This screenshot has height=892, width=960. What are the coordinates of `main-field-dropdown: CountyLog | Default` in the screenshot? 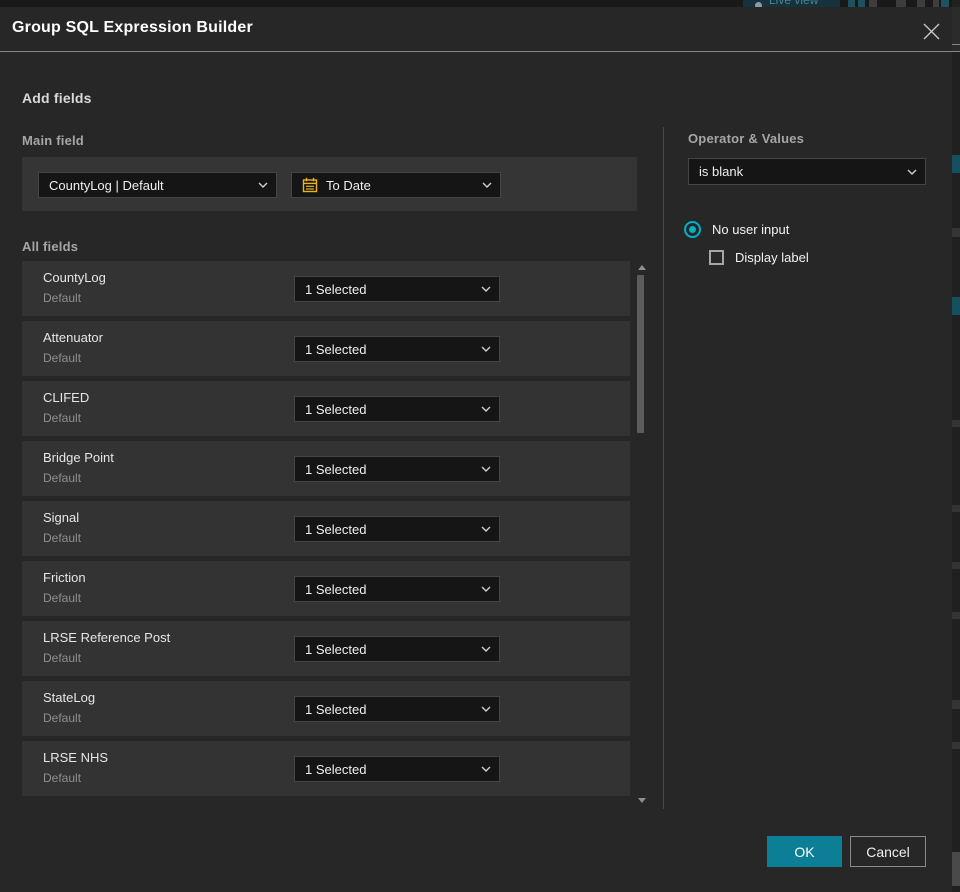 It's located at (157, 185).